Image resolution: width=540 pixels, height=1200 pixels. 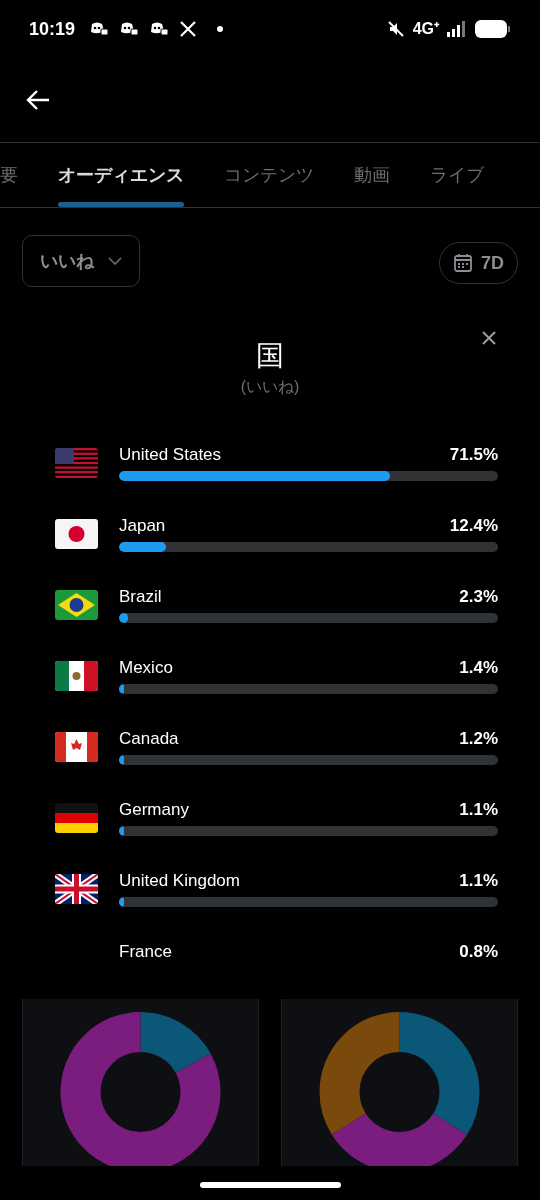 What do you see at coordinates (269, 175) in the screenshot?
I see `tab: コンテンツ` at bounding box center [269, 175].